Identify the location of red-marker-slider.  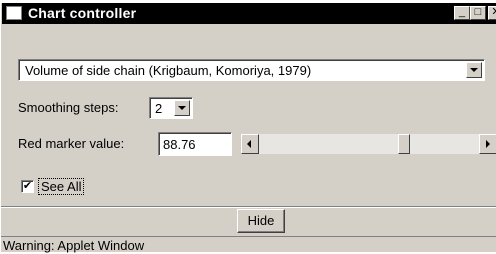
(368, 144).